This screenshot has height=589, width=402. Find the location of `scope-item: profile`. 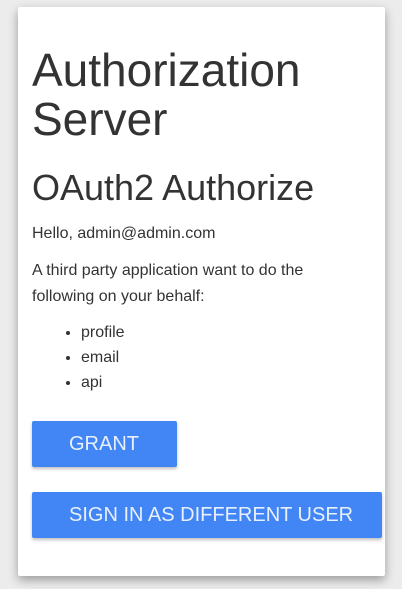

scope-item: profile is located at coordinates (103, 332).